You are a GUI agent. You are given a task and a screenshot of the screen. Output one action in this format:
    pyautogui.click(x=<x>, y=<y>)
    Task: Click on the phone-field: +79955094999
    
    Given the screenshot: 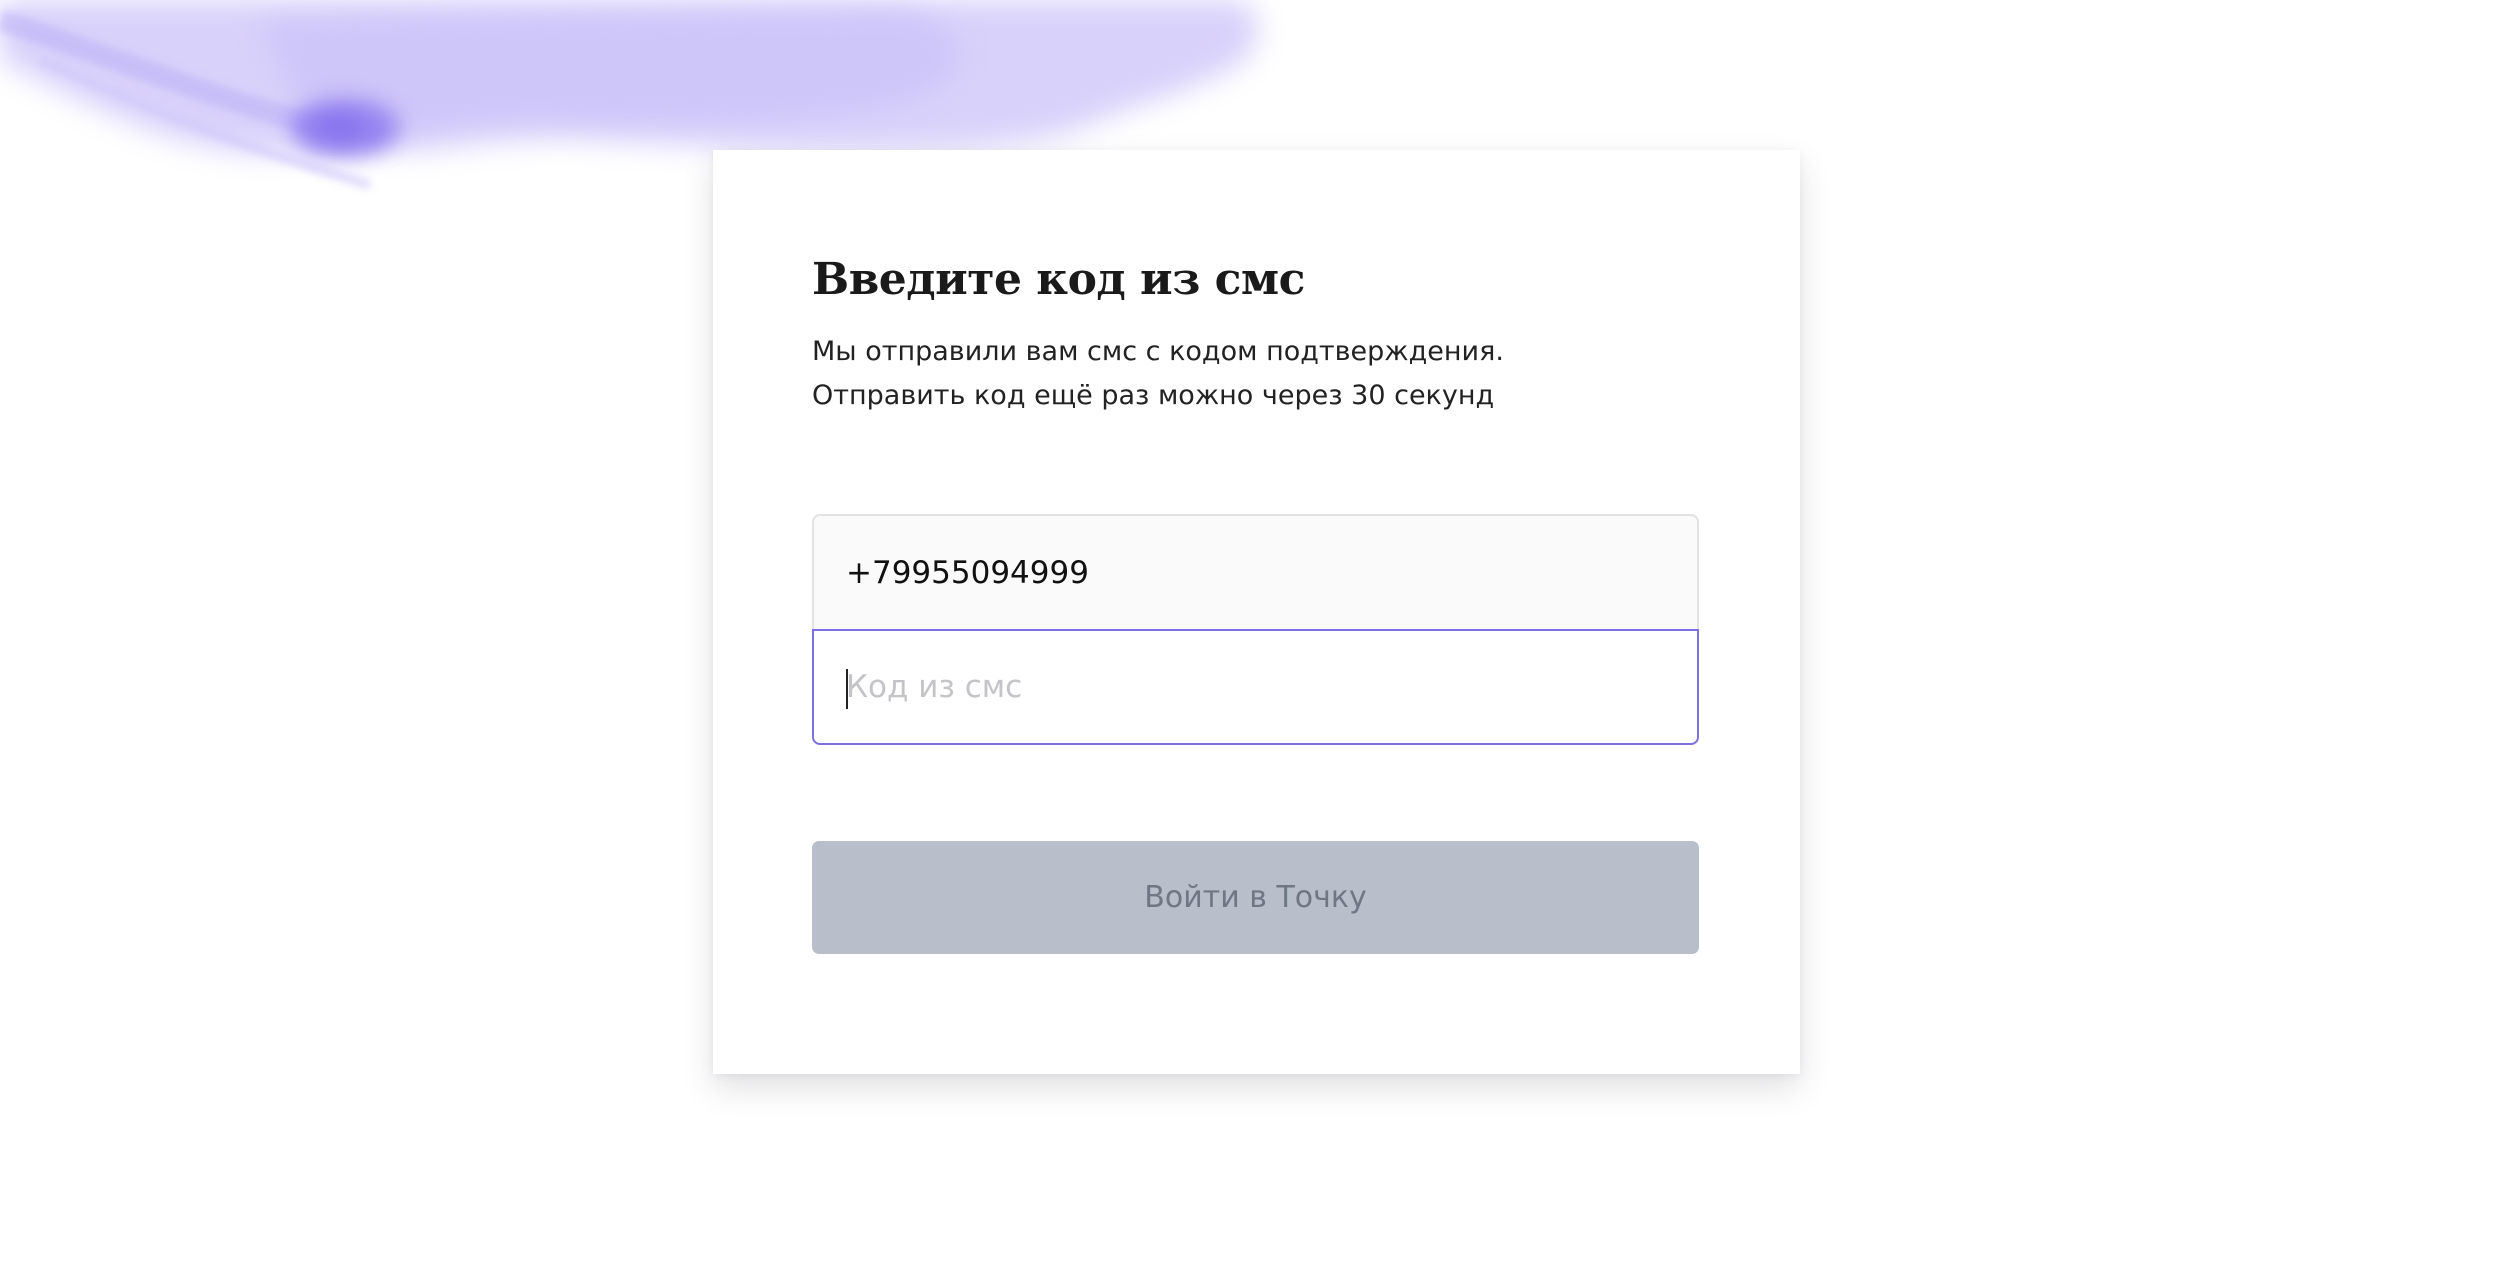 What is the action you would take?
    pyautogui.click(x=1255, y=572)
    